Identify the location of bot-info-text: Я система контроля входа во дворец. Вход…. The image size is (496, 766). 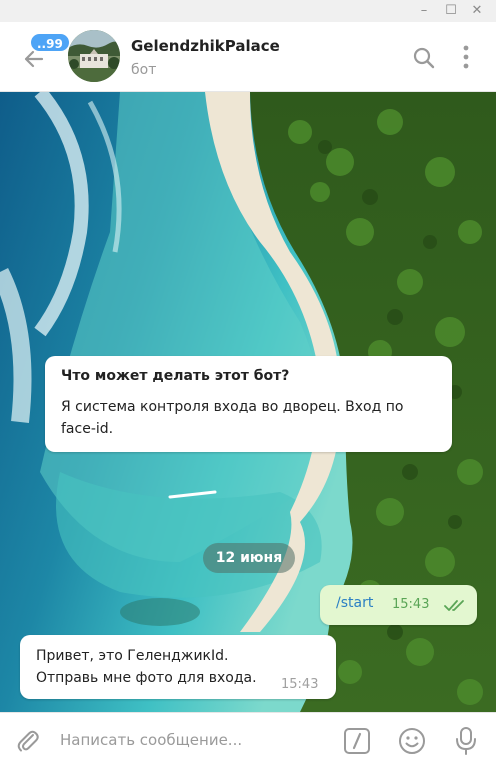
(232, 418).